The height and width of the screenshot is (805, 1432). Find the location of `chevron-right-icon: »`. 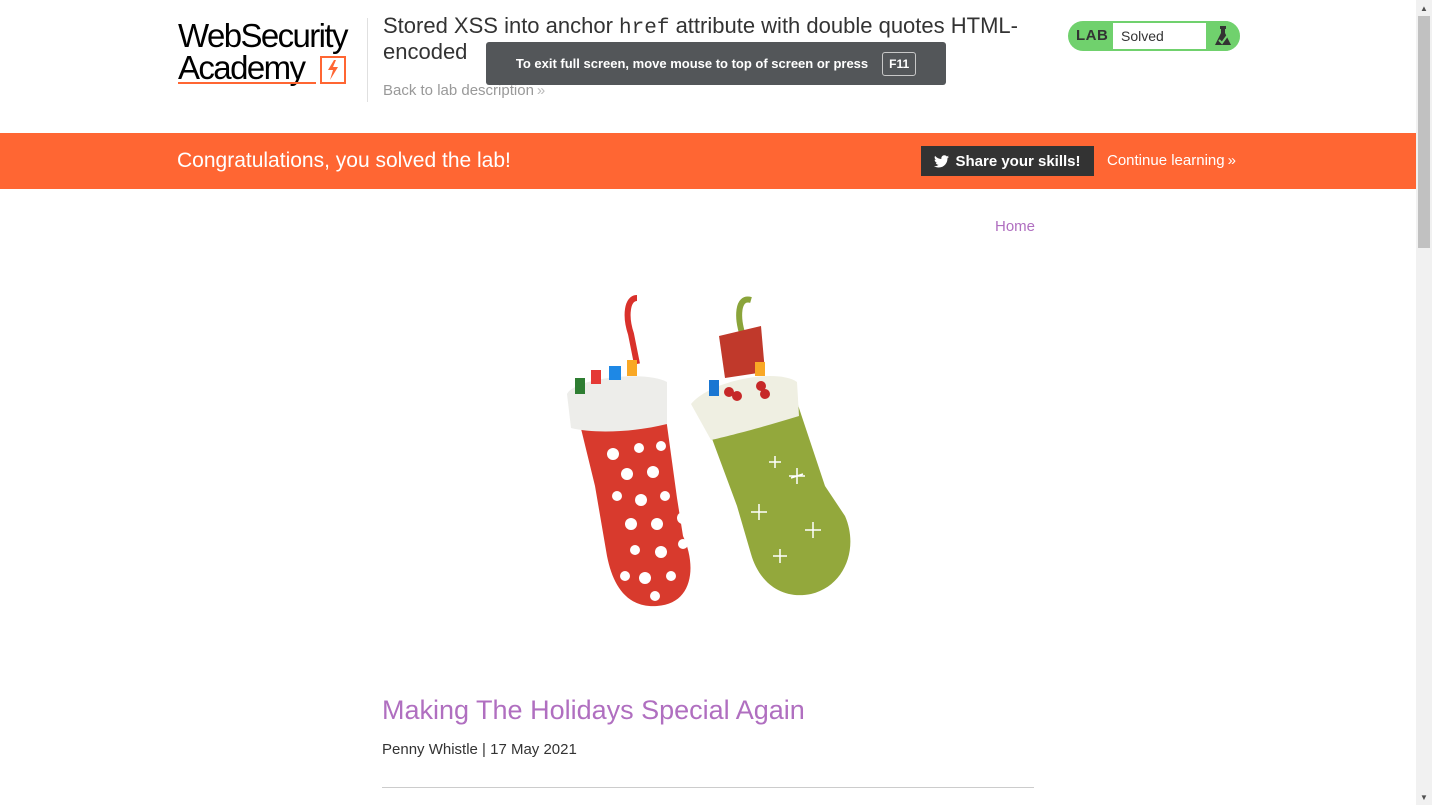

chevron-right-icon: » is located at coordinates (1231, 160).